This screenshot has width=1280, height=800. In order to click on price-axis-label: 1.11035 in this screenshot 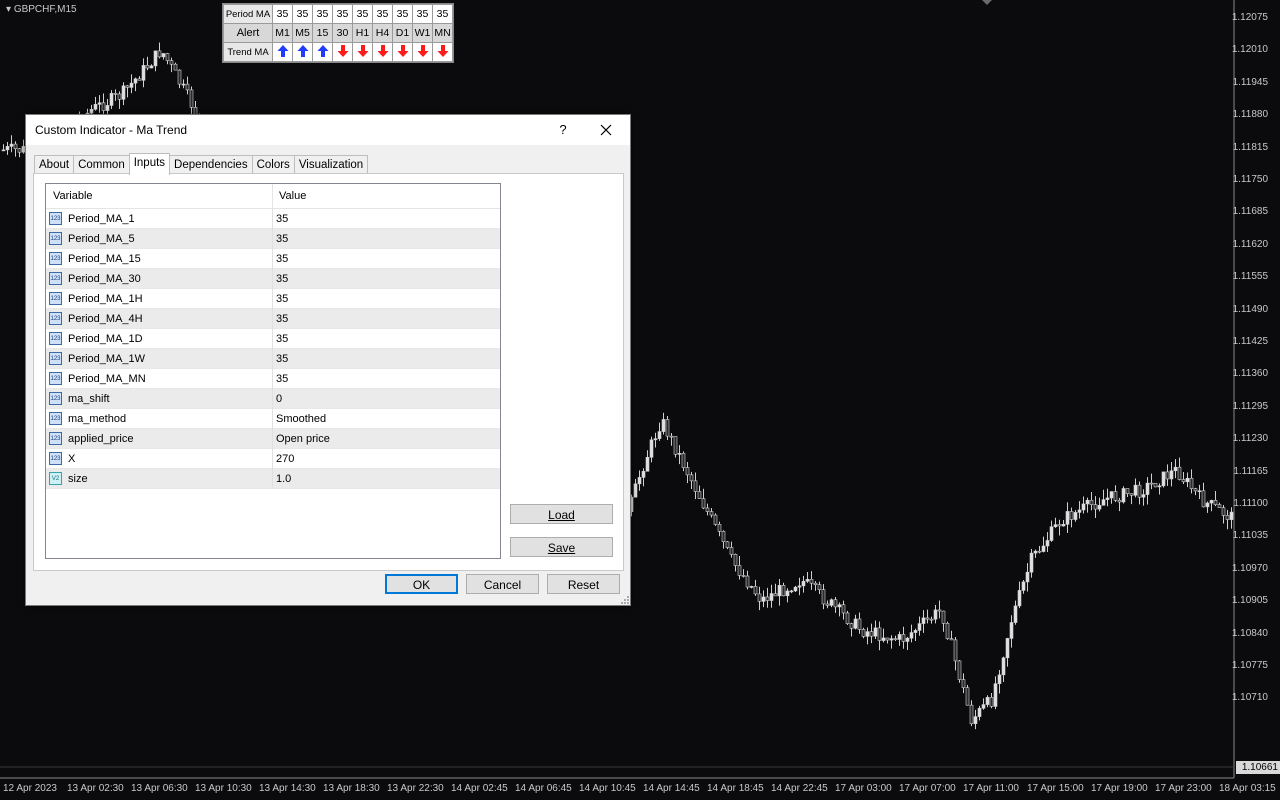, I will do `click(1250, 536)`.